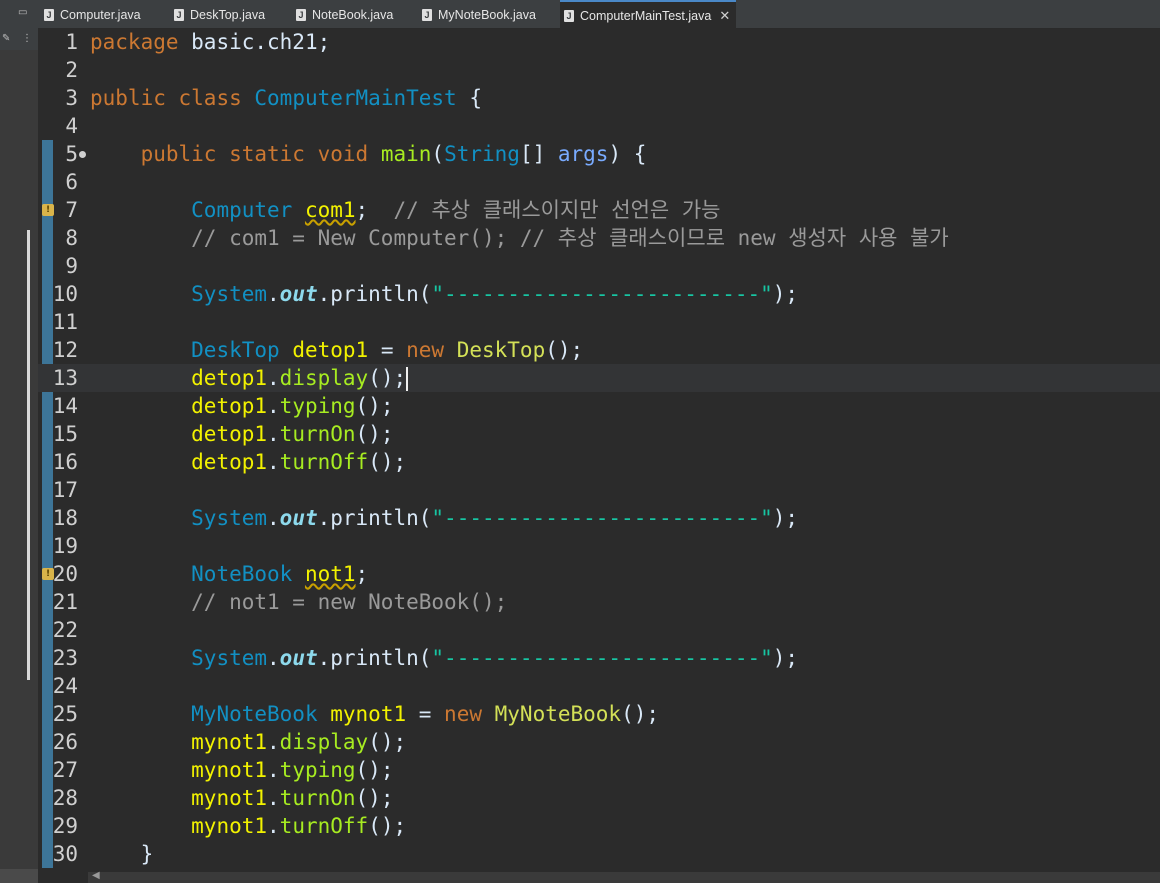  Describe the element at coordinates (65, 434) in the screenshot. I see `line-number: 15` at that location.